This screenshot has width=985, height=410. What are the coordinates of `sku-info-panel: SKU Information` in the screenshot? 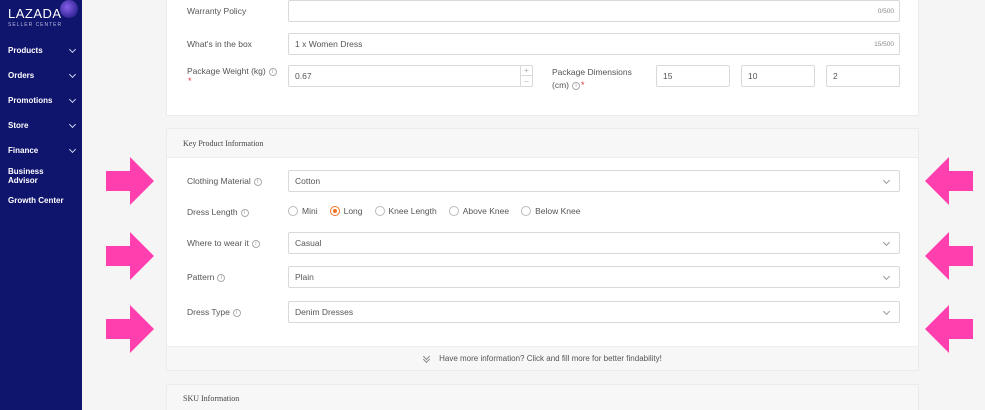 It's located at (542, 397).